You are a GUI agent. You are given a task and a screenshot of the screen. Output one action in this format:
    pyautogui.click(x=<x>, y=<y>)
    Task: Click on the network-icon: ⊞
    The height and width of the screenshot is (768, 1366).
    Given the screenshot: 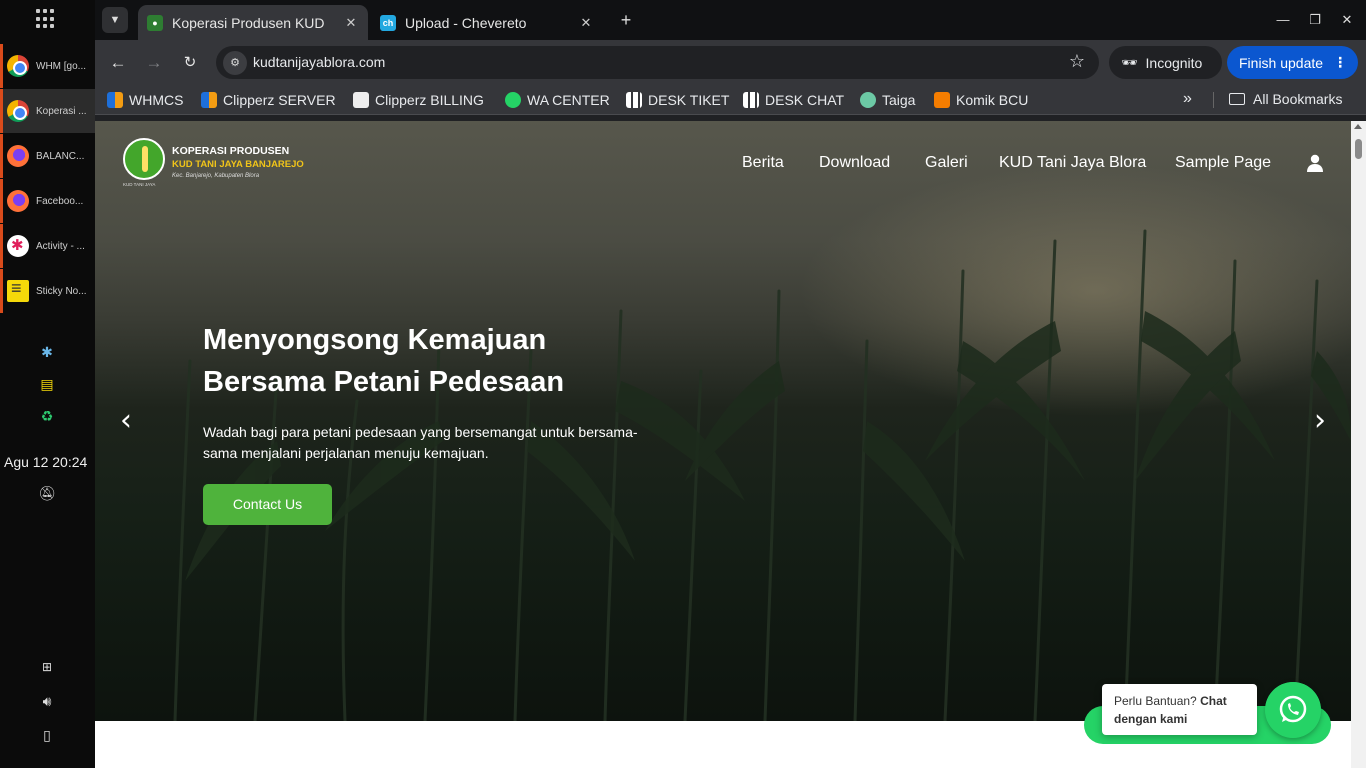 What is the action you would take?
    pyautogui.click(x=47, y=667)
    